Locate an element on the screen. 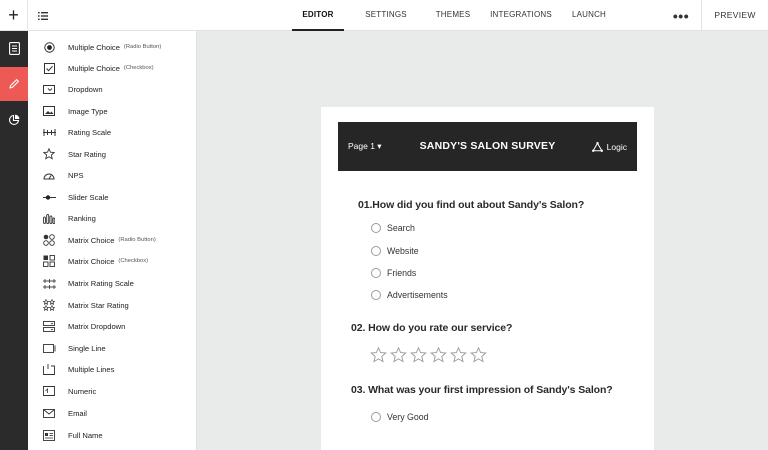 This screenshot has height=450, width=768. star-rating is located at coordinates (428, 355).